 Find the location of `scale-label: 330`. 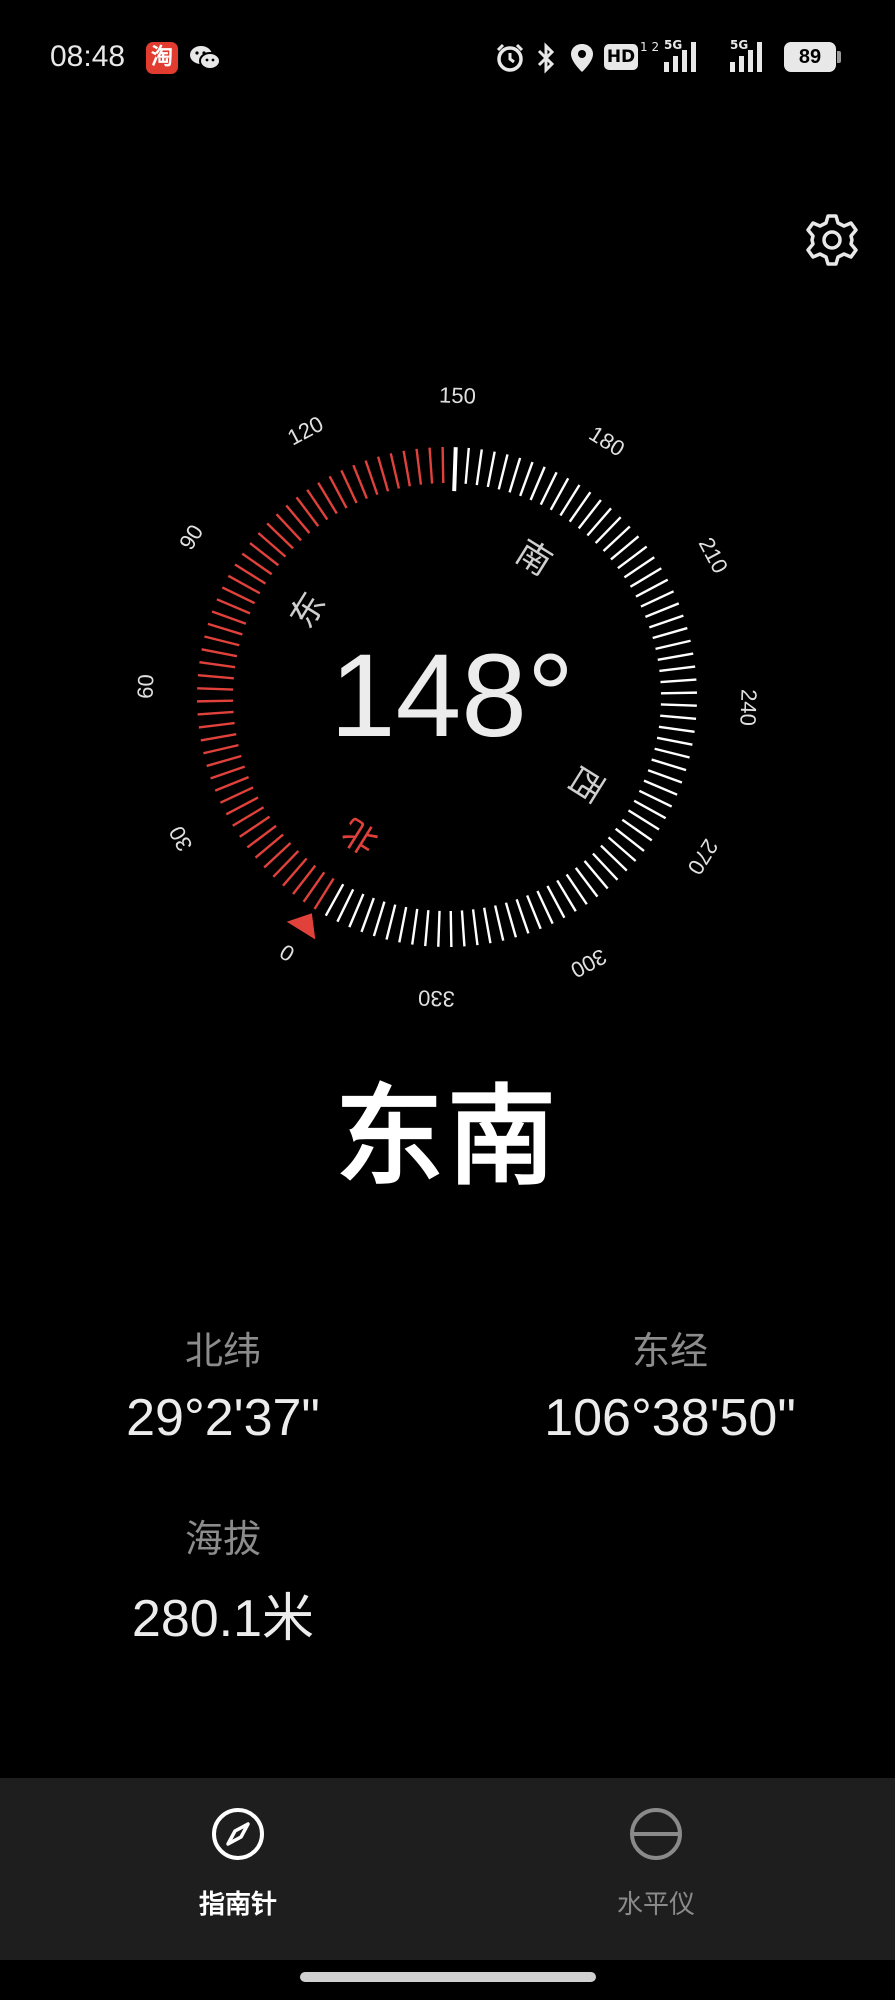

scale-label: 330 is located at coordinates (437, 998).